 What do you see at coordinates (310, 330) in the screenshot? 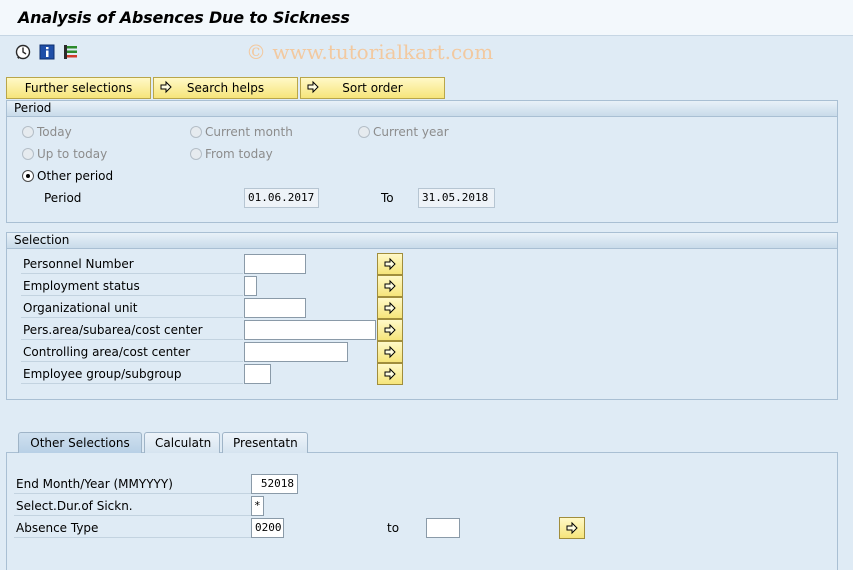
I see `pers-area-input` at bounding box center [310, 330].